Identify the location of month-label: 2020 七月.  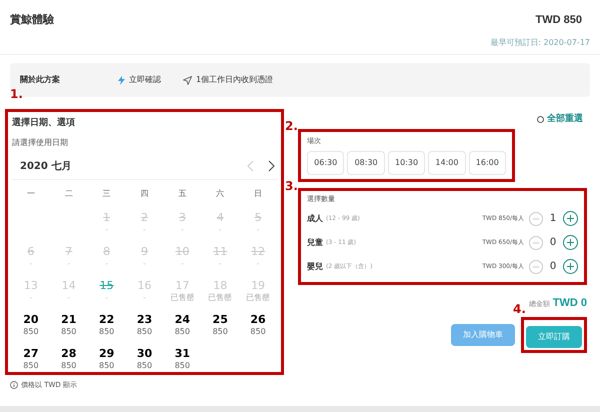
(46, 167).